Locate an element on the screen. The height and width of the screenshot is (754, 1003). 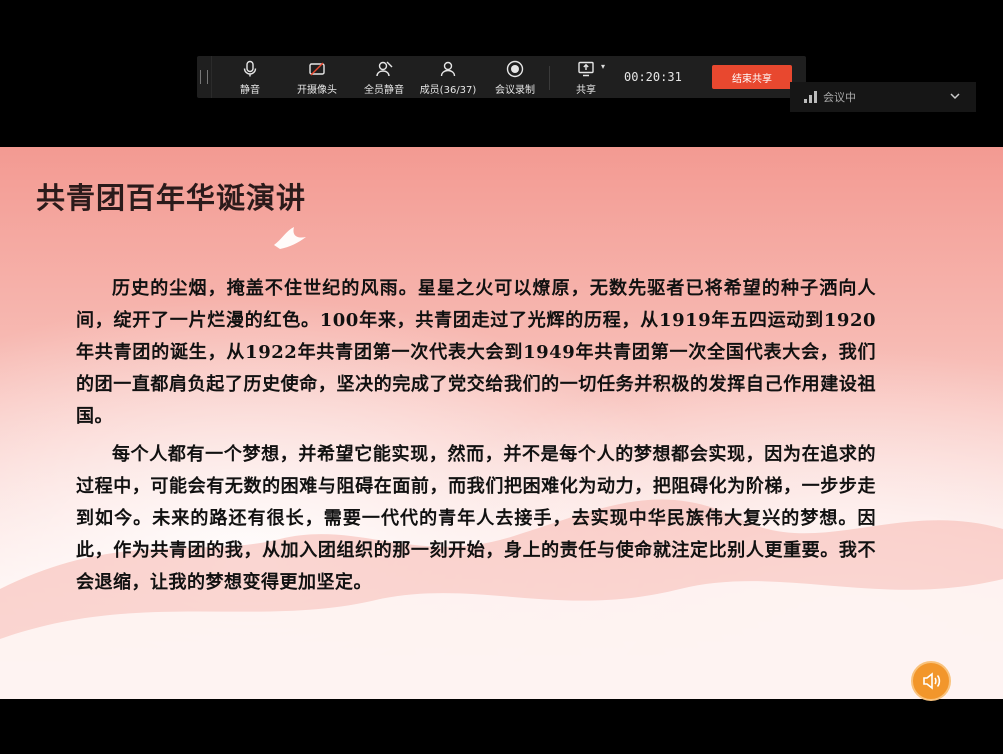
meeting-status: 会议中 is located at coordinates (883, 97).